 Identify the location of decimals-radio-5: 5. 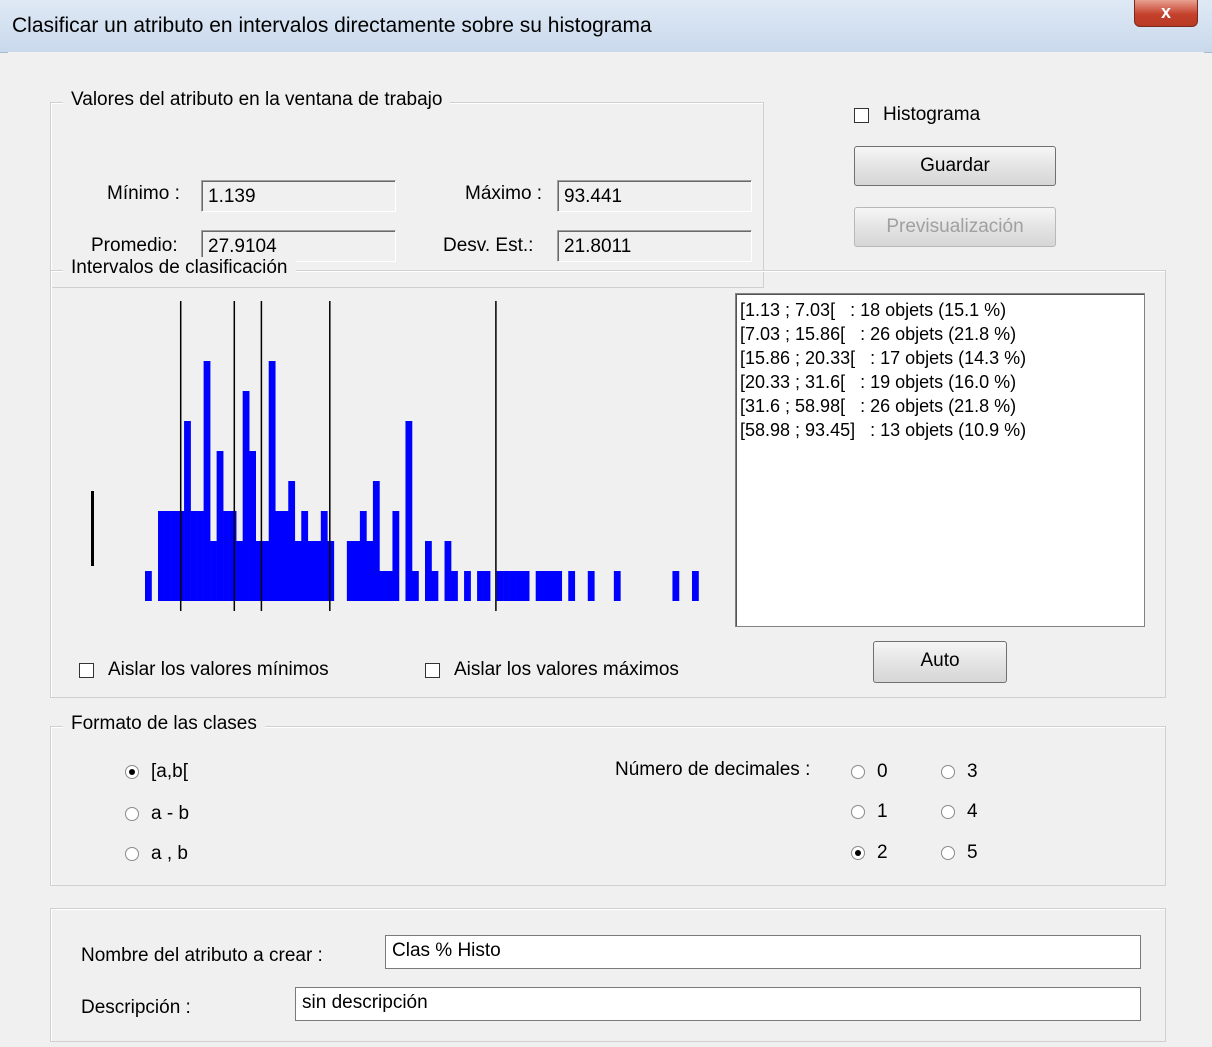
(959, 853).